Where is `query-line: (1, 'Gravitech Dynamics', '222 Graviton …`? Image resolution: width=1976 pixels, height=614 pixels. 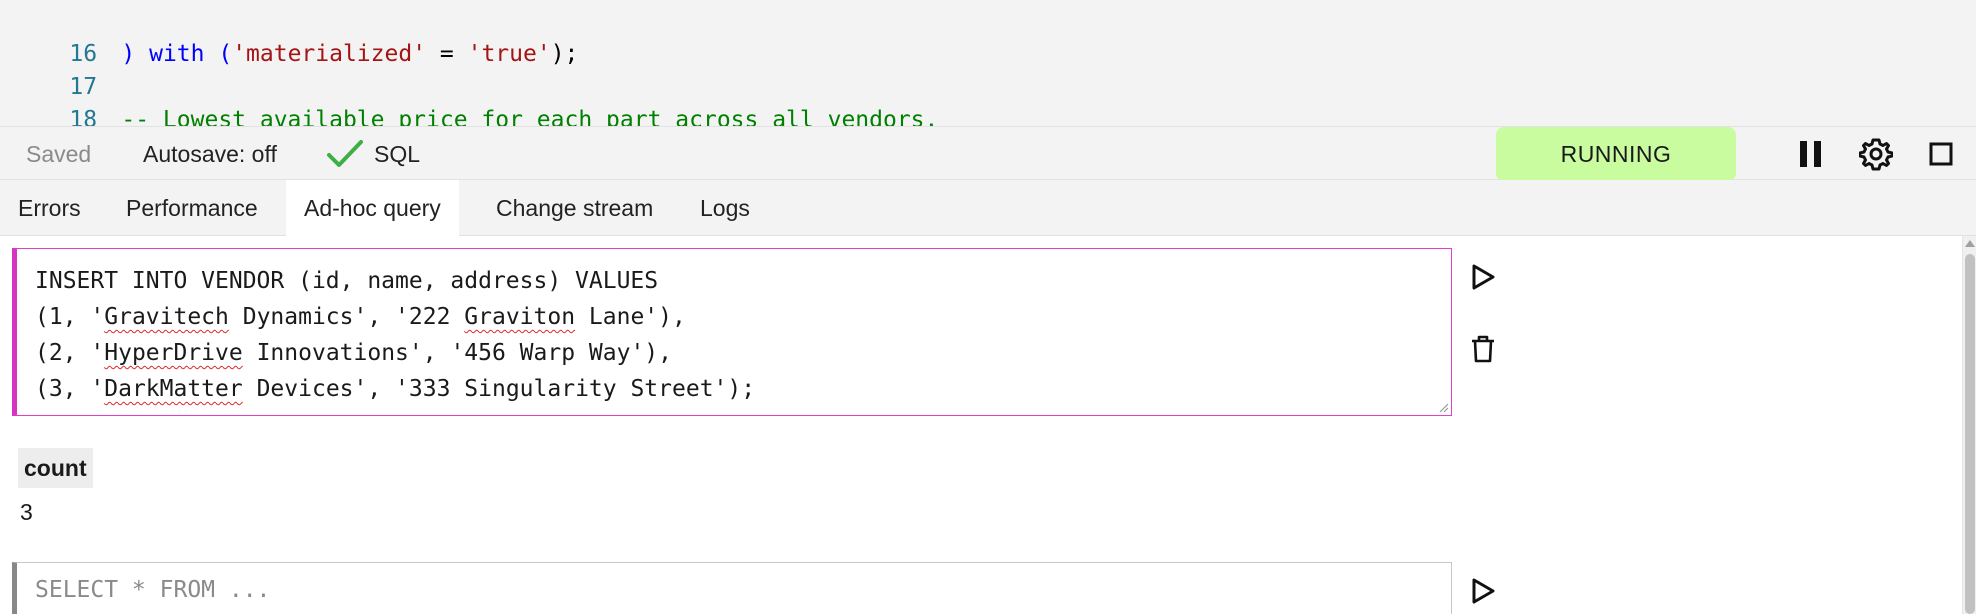 query-line: (1, 'Gravitech Dynamics', '222 Graviton … is located at coordinates (743, 317).